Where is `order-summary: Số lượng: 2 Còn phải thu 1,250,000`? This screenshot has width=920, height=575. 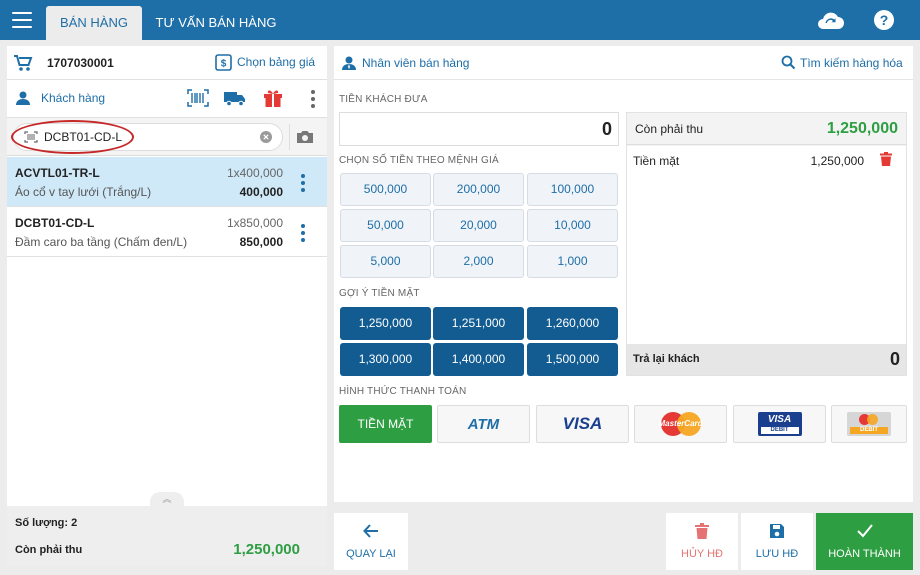
order-summary: Số lượng: 2 Còn phải thu 1,250,000 is located at coordinates (167, 536).